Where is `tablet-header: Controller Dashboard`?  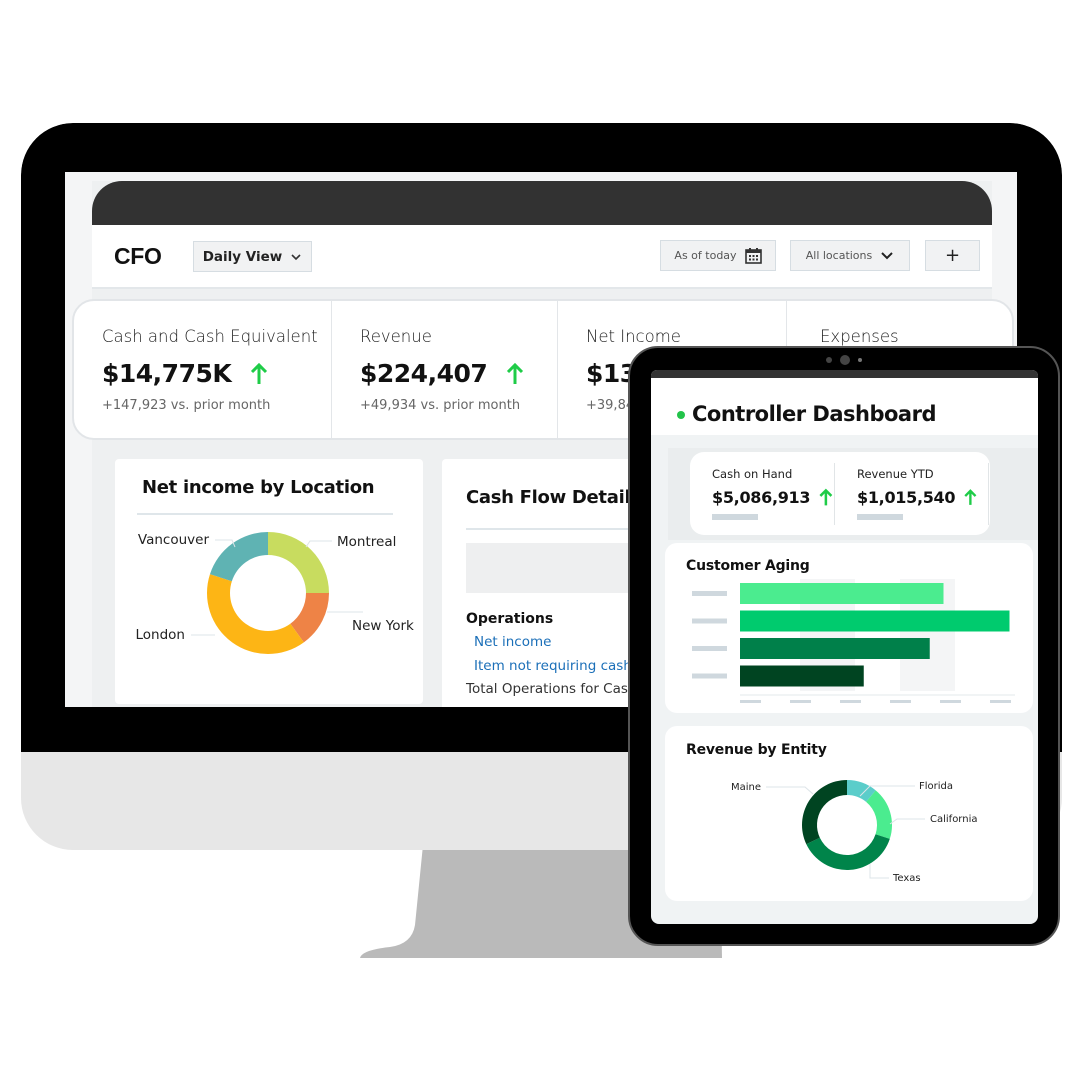 tablet-header: Controller Dashboard is located at coordinates (844, 406).